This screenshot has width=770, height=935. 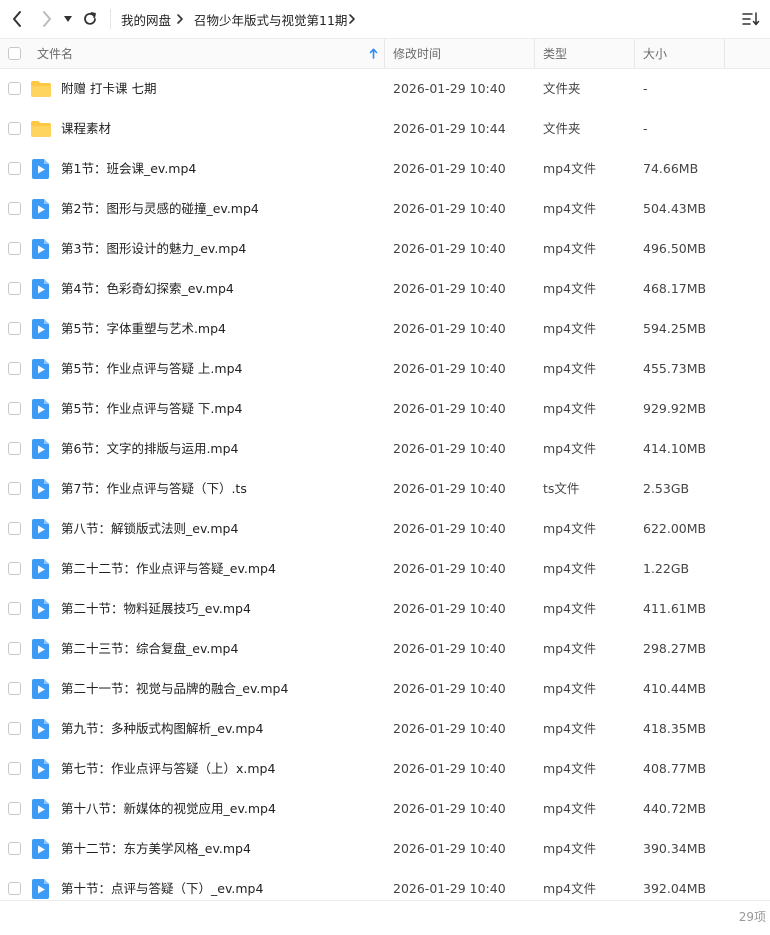 I want to click on file-size: 929.92MB, so click(x=675, y=408).